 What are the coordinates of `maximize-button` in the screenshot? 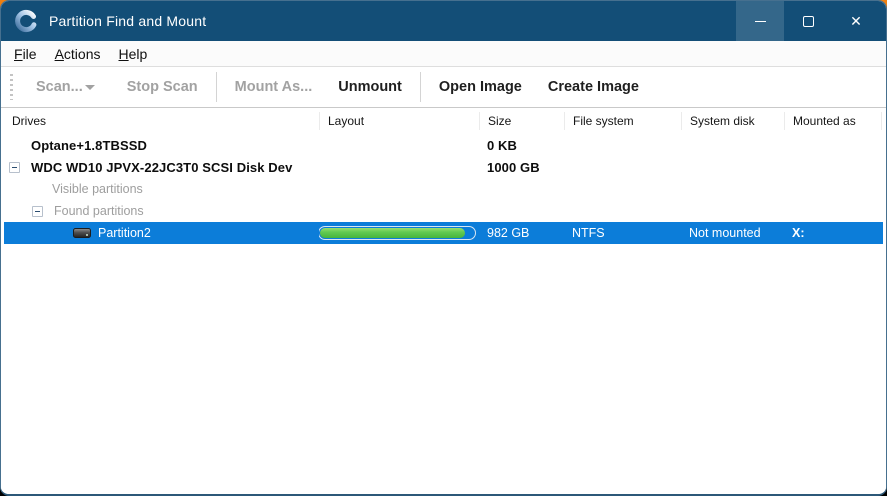 It's located at (808, 21).